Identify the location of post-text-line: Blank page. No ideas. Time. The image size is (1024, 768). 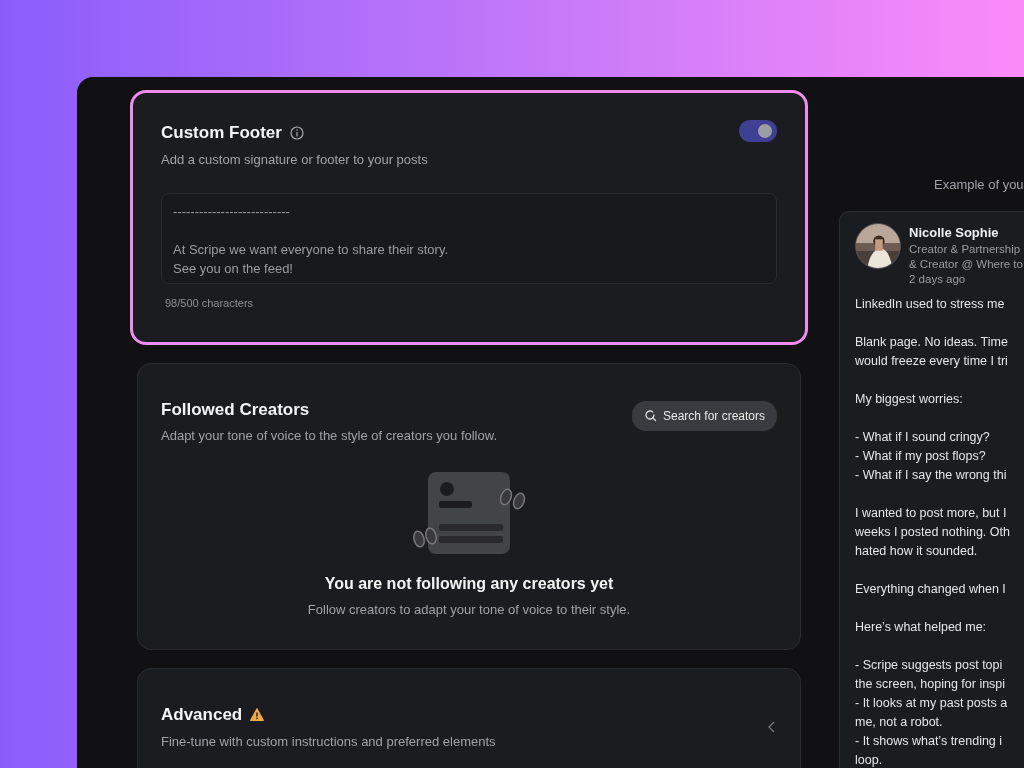
(932, 342).